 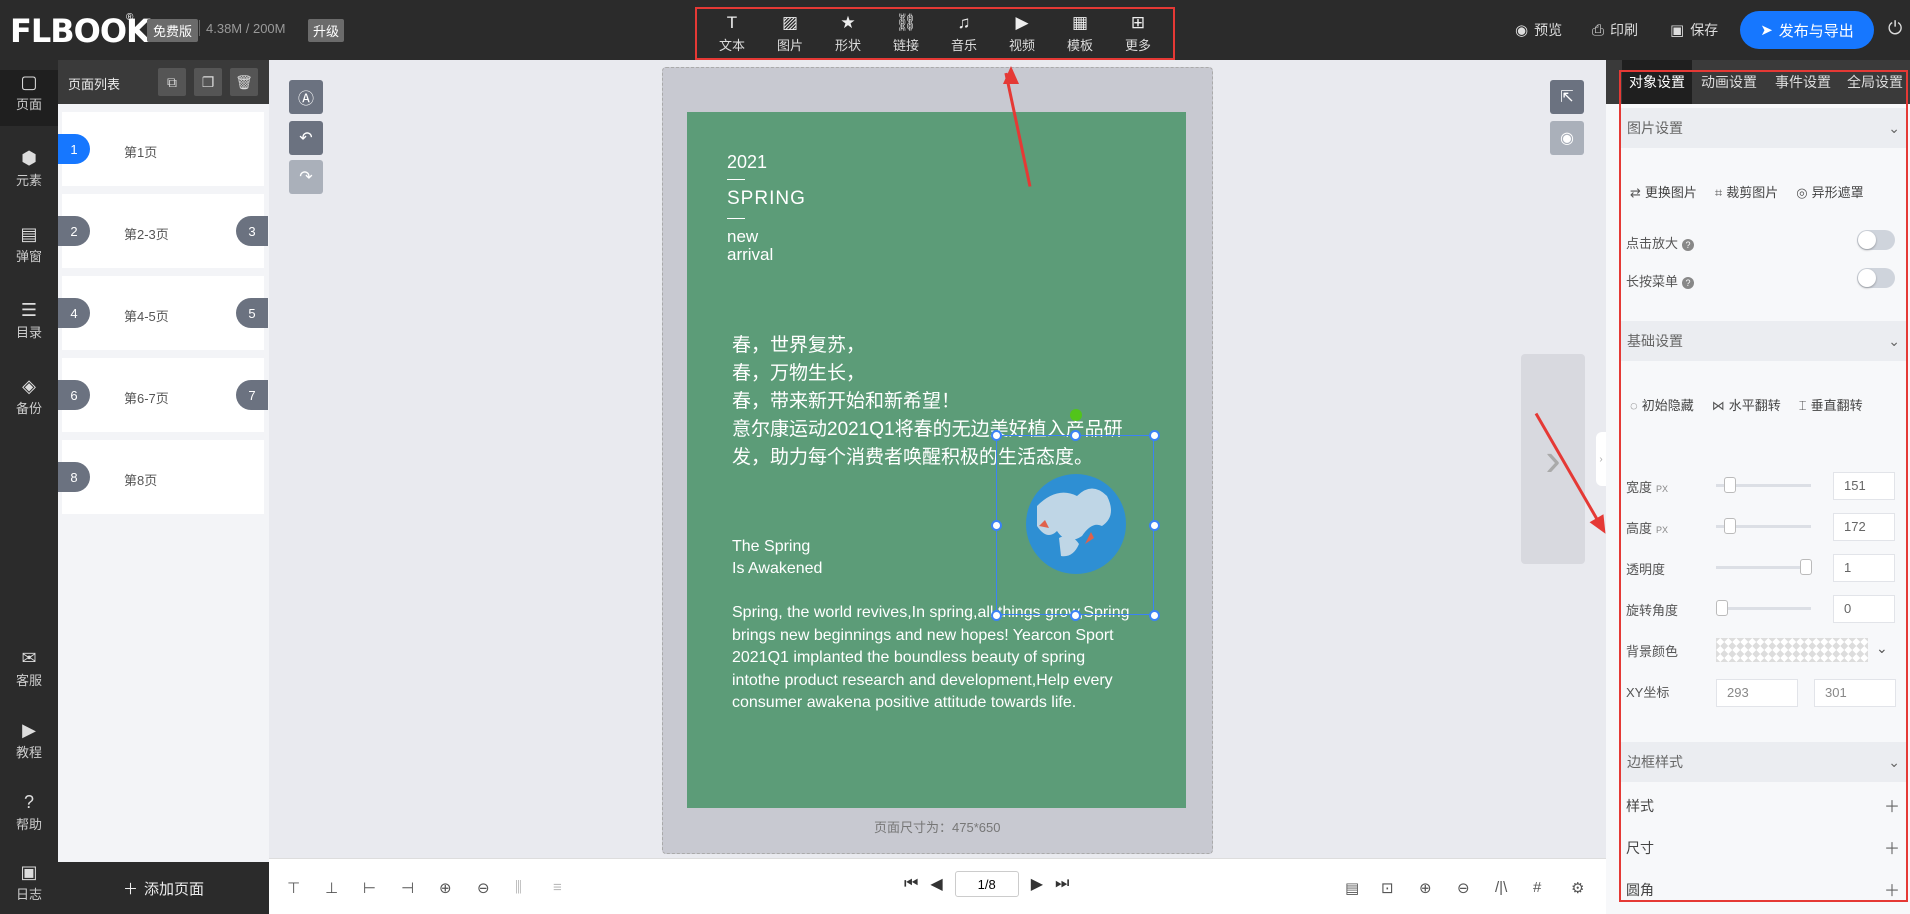 What do you see at coordinates (1387, 888) in the screenshot?
I see `fit-icon: ⊡` at bounding box center [1387, 888].